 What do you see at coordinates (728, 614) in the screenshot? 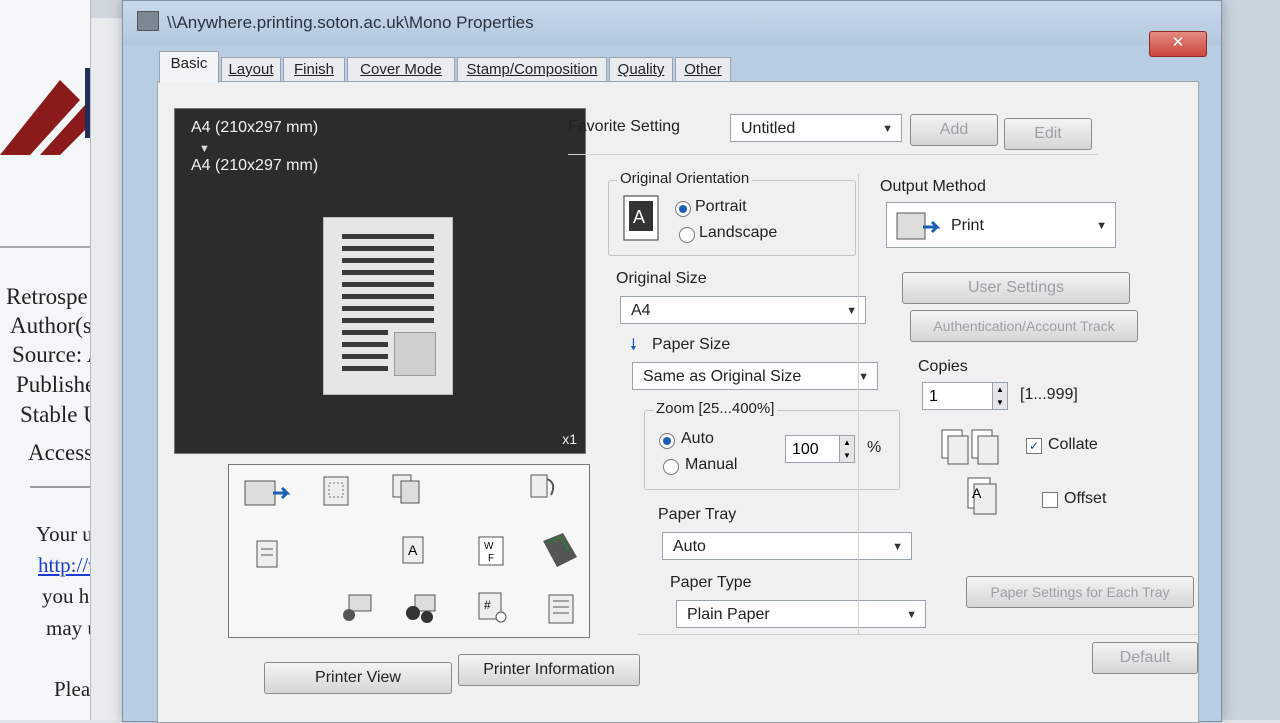
I see `paper-type-value: Plain Paper` at bounding box center [728, 614].